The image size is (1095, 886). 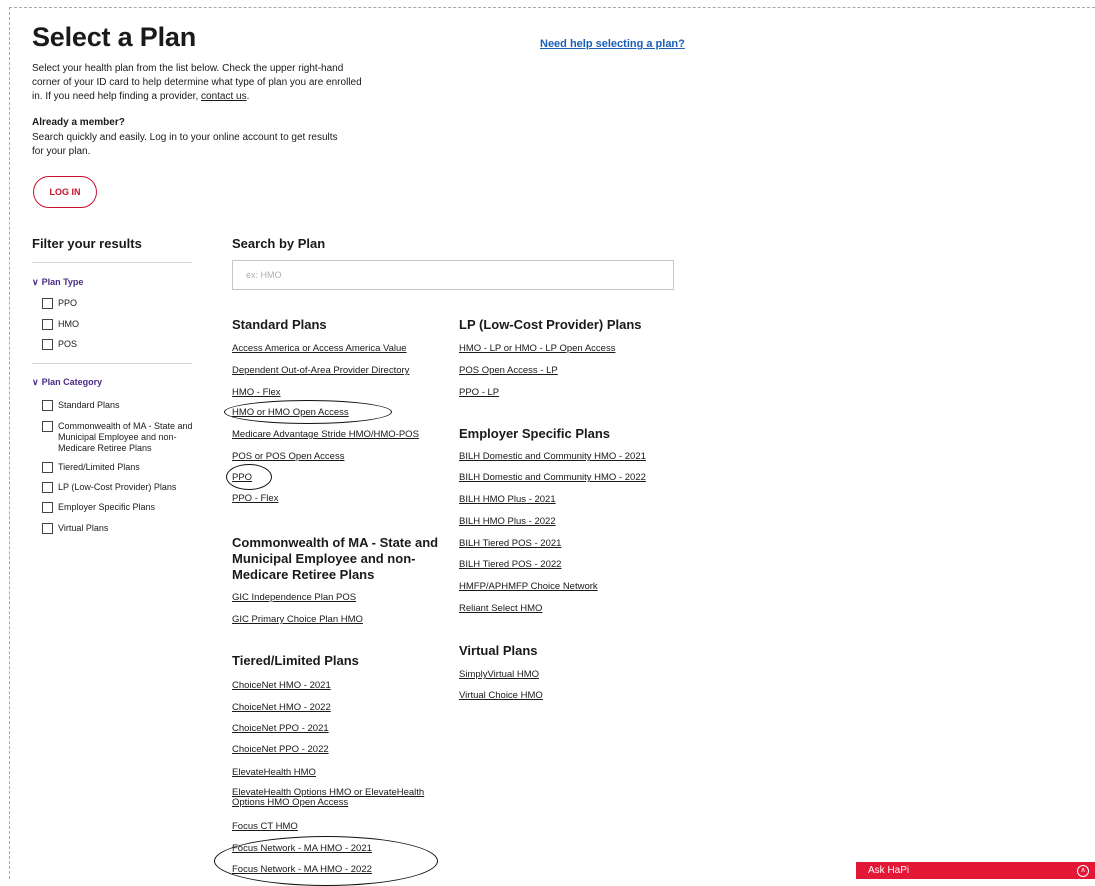 I want to click on filter-option-tiered: Tiered/Limited Plans, so click(x=91, y=467).